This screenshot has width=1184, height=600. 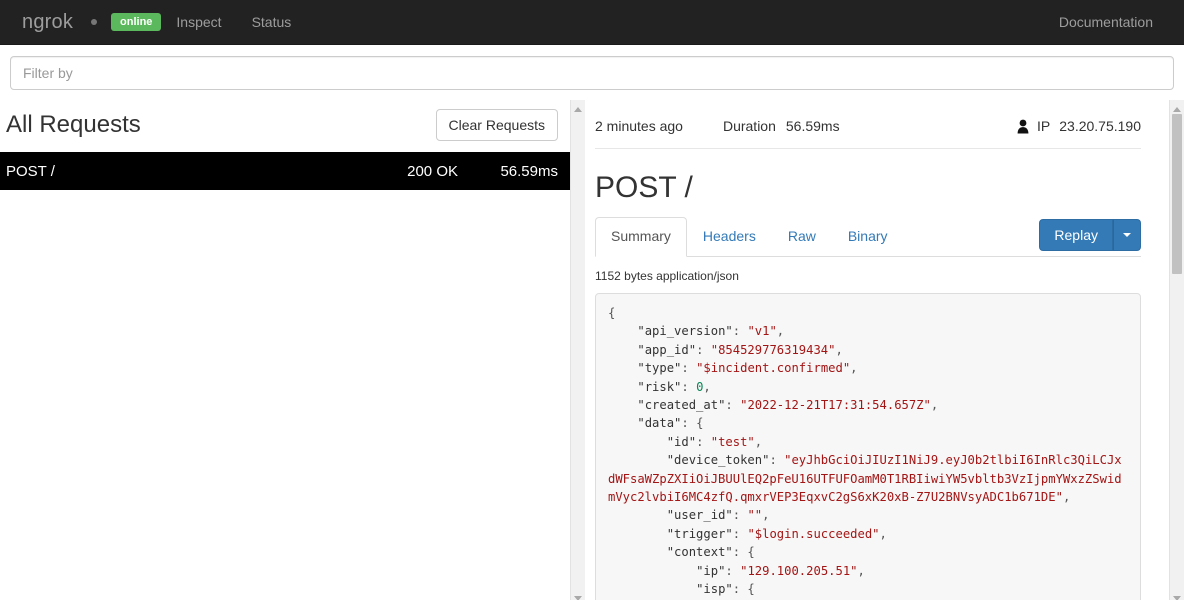 What do you see at coordinates (812, 126) in the screenshot?
I see `duration-value: 56.59ms` at bounding box center [812, 126].